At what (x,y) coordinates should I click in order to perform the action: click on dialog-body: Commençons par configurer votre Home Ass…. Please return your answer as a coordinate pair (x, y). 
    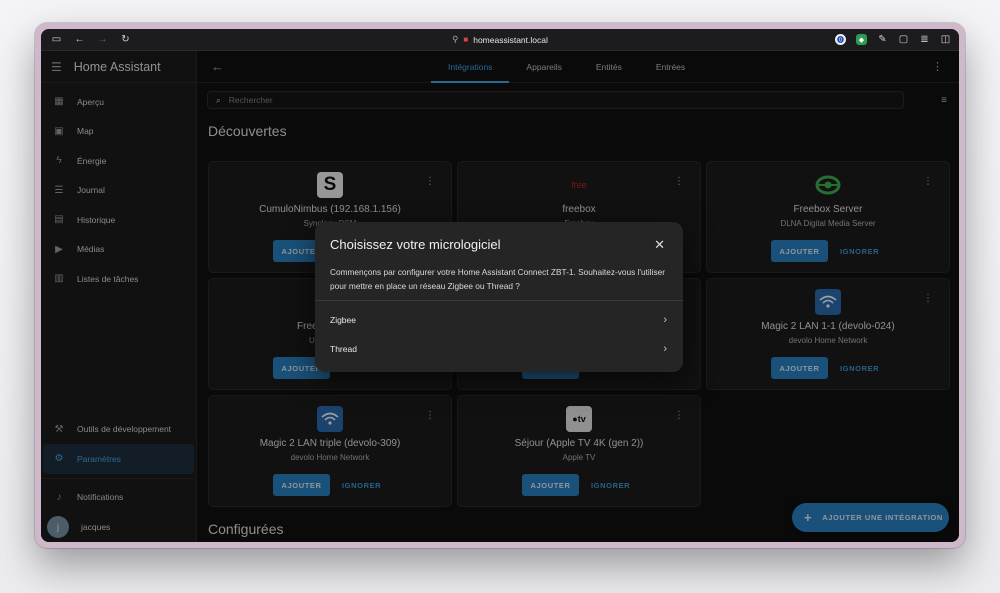
    Looking at the image, I should click on (497, 279).